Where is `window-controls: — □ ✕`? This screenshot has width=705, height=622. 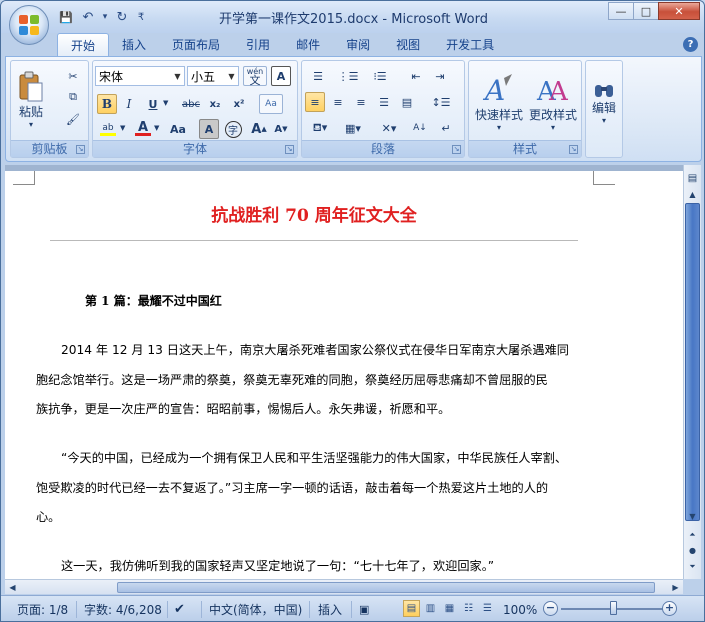 window-controls: — □ ✕ is located at coordinates (654, 11).